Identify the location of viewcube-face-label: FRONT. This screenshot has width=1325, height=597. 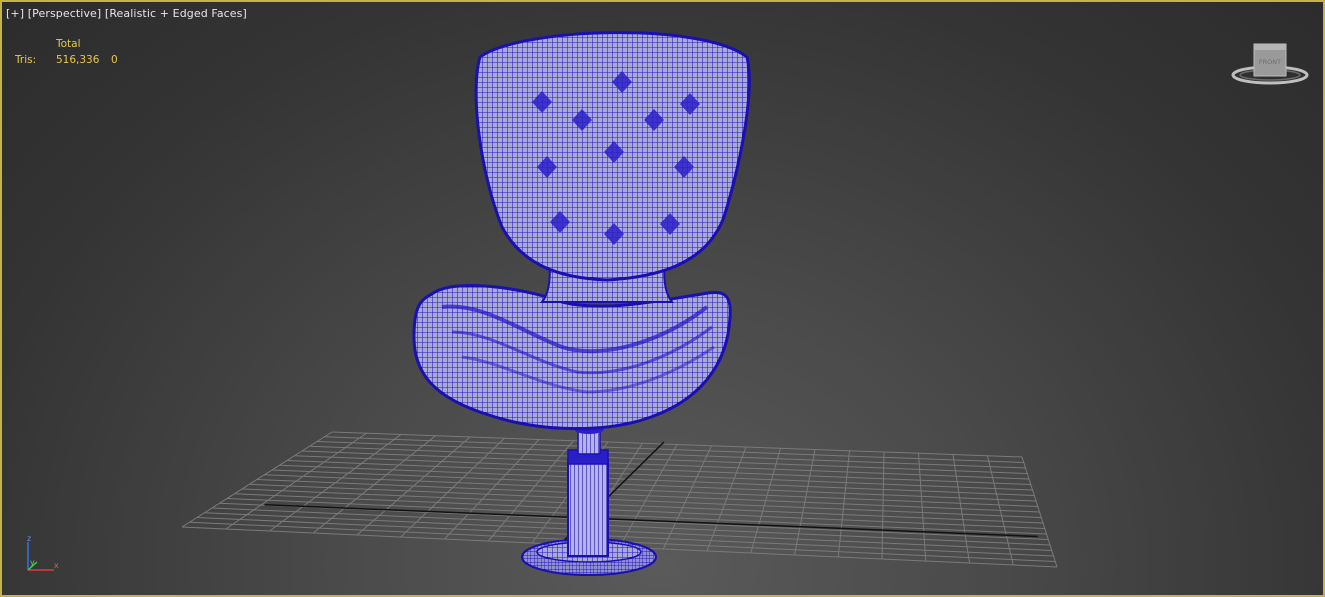
(1270, 62).